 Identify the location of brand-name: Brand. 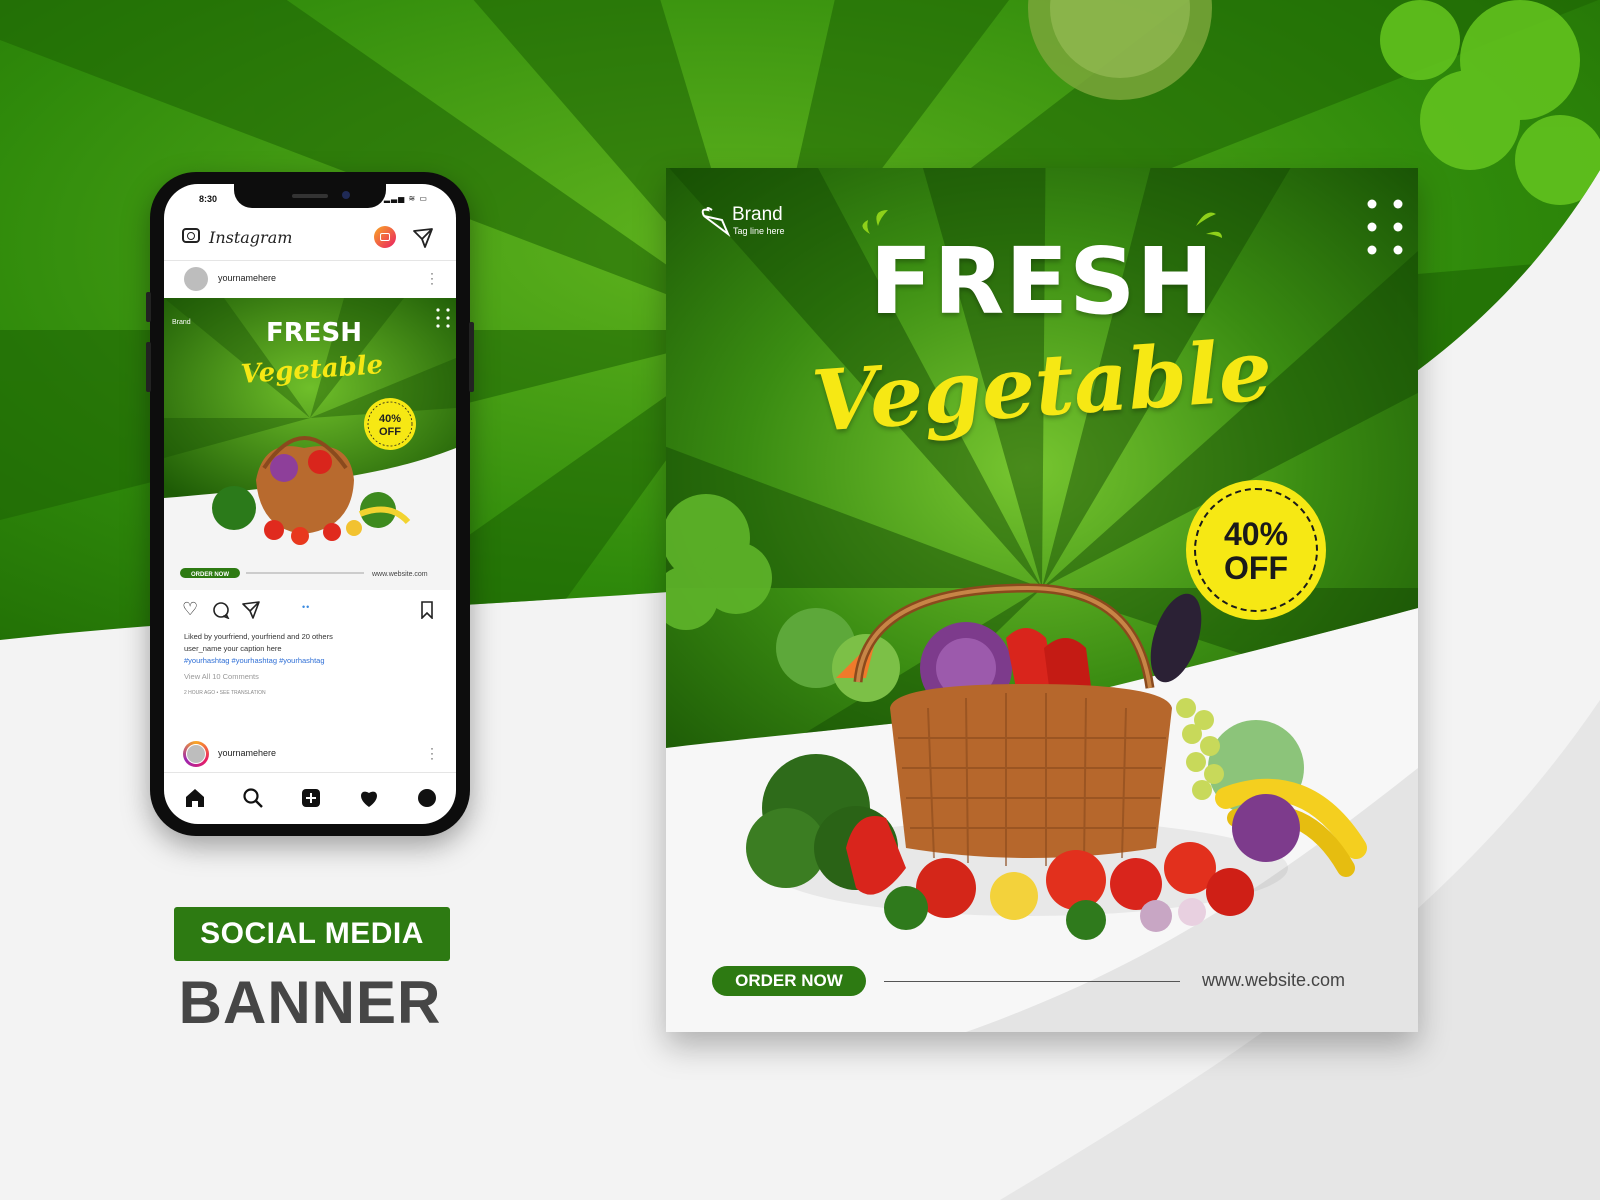
(757, 214).